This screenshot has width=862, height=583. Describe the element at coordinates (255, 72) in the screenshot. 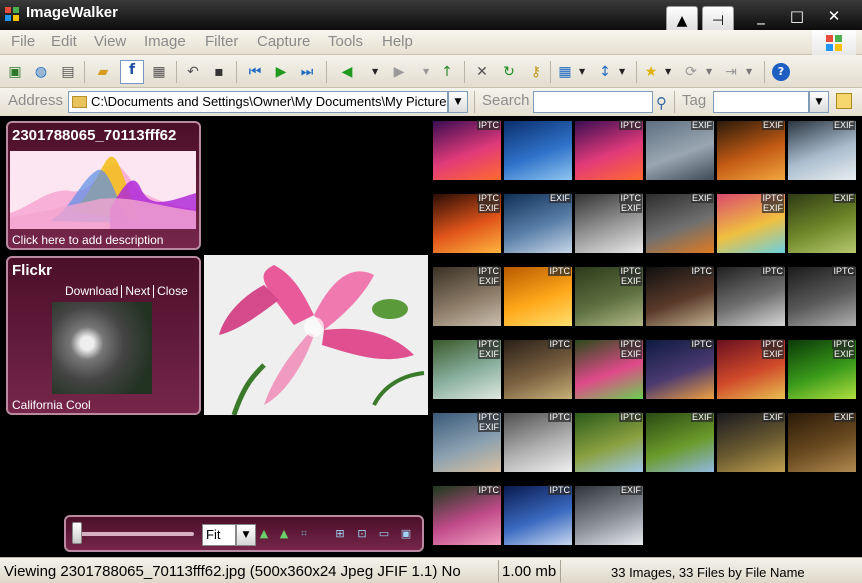

I see `first-icon: ⏮` at that location.